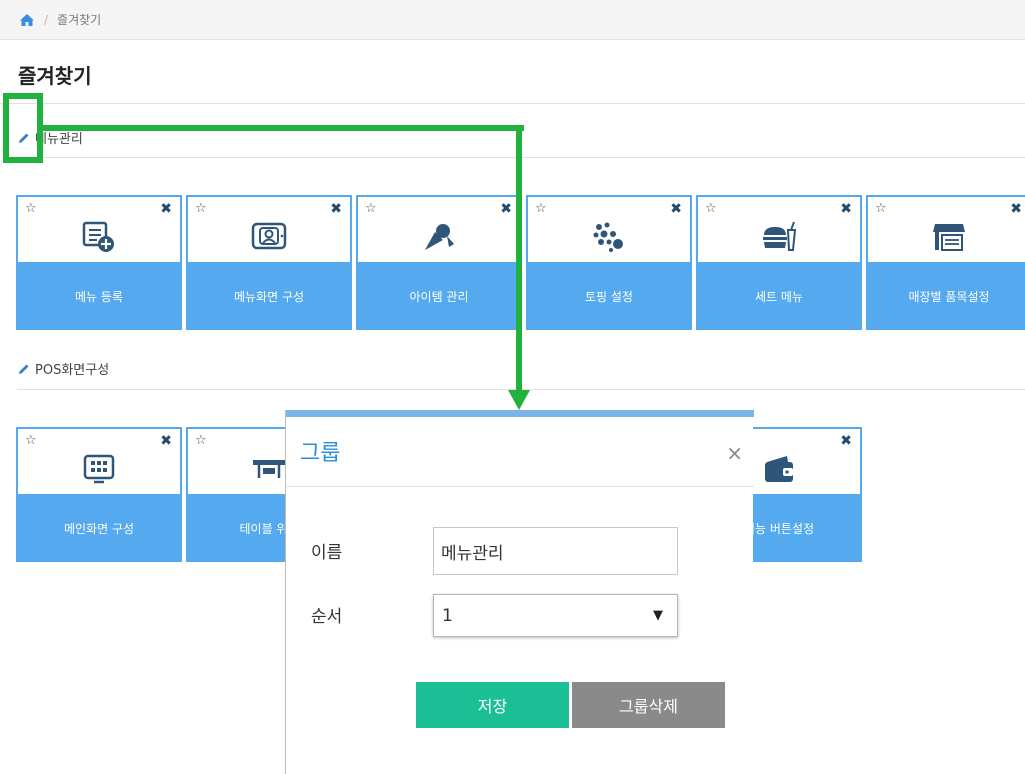 The height and width of the screenshot is (774, 1025). What do you see at coordinates (269, 469) in the screenshot?
I see `table-layout-icon` at bounding box center [269, 469].